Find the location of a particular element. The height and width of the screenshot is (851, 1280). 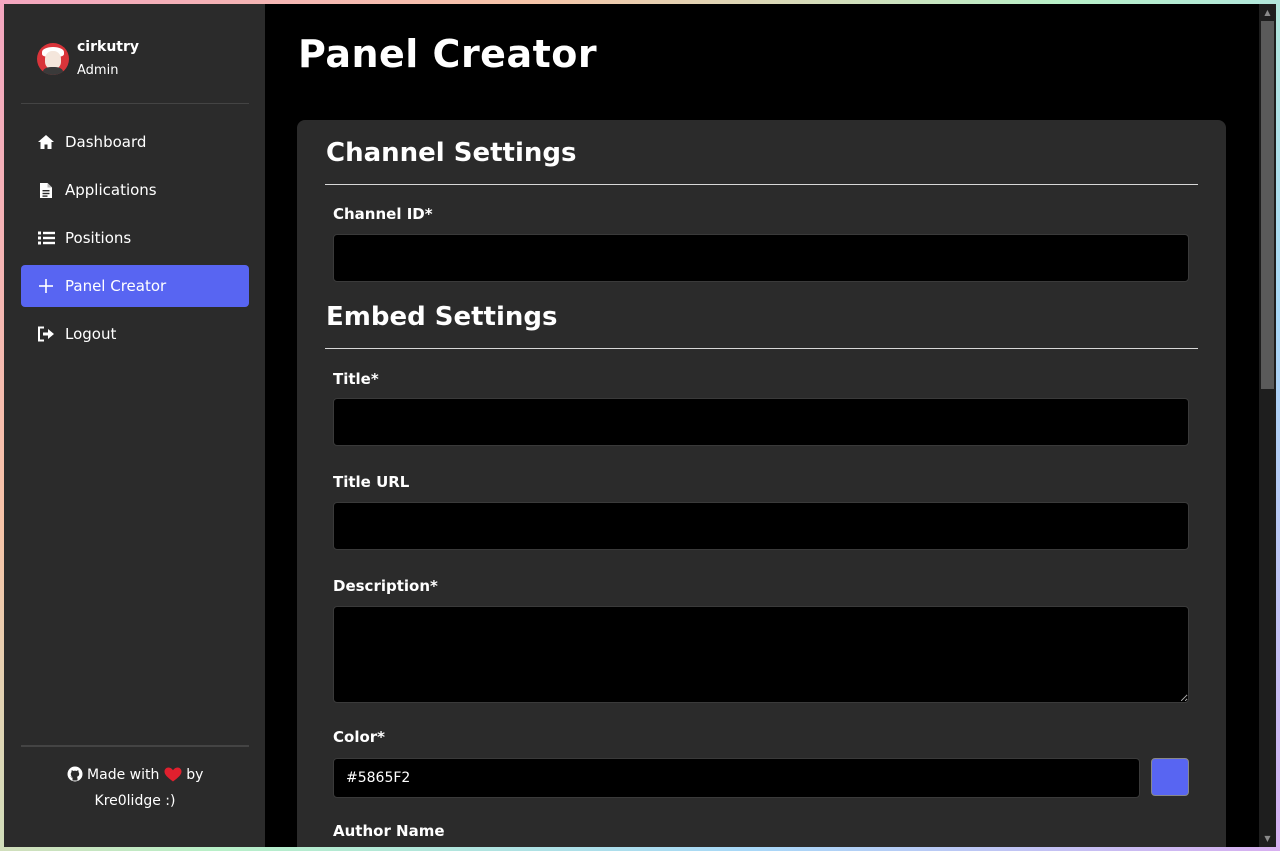

sidebar-item-positions: Positions is located at coordinates (135, 238).